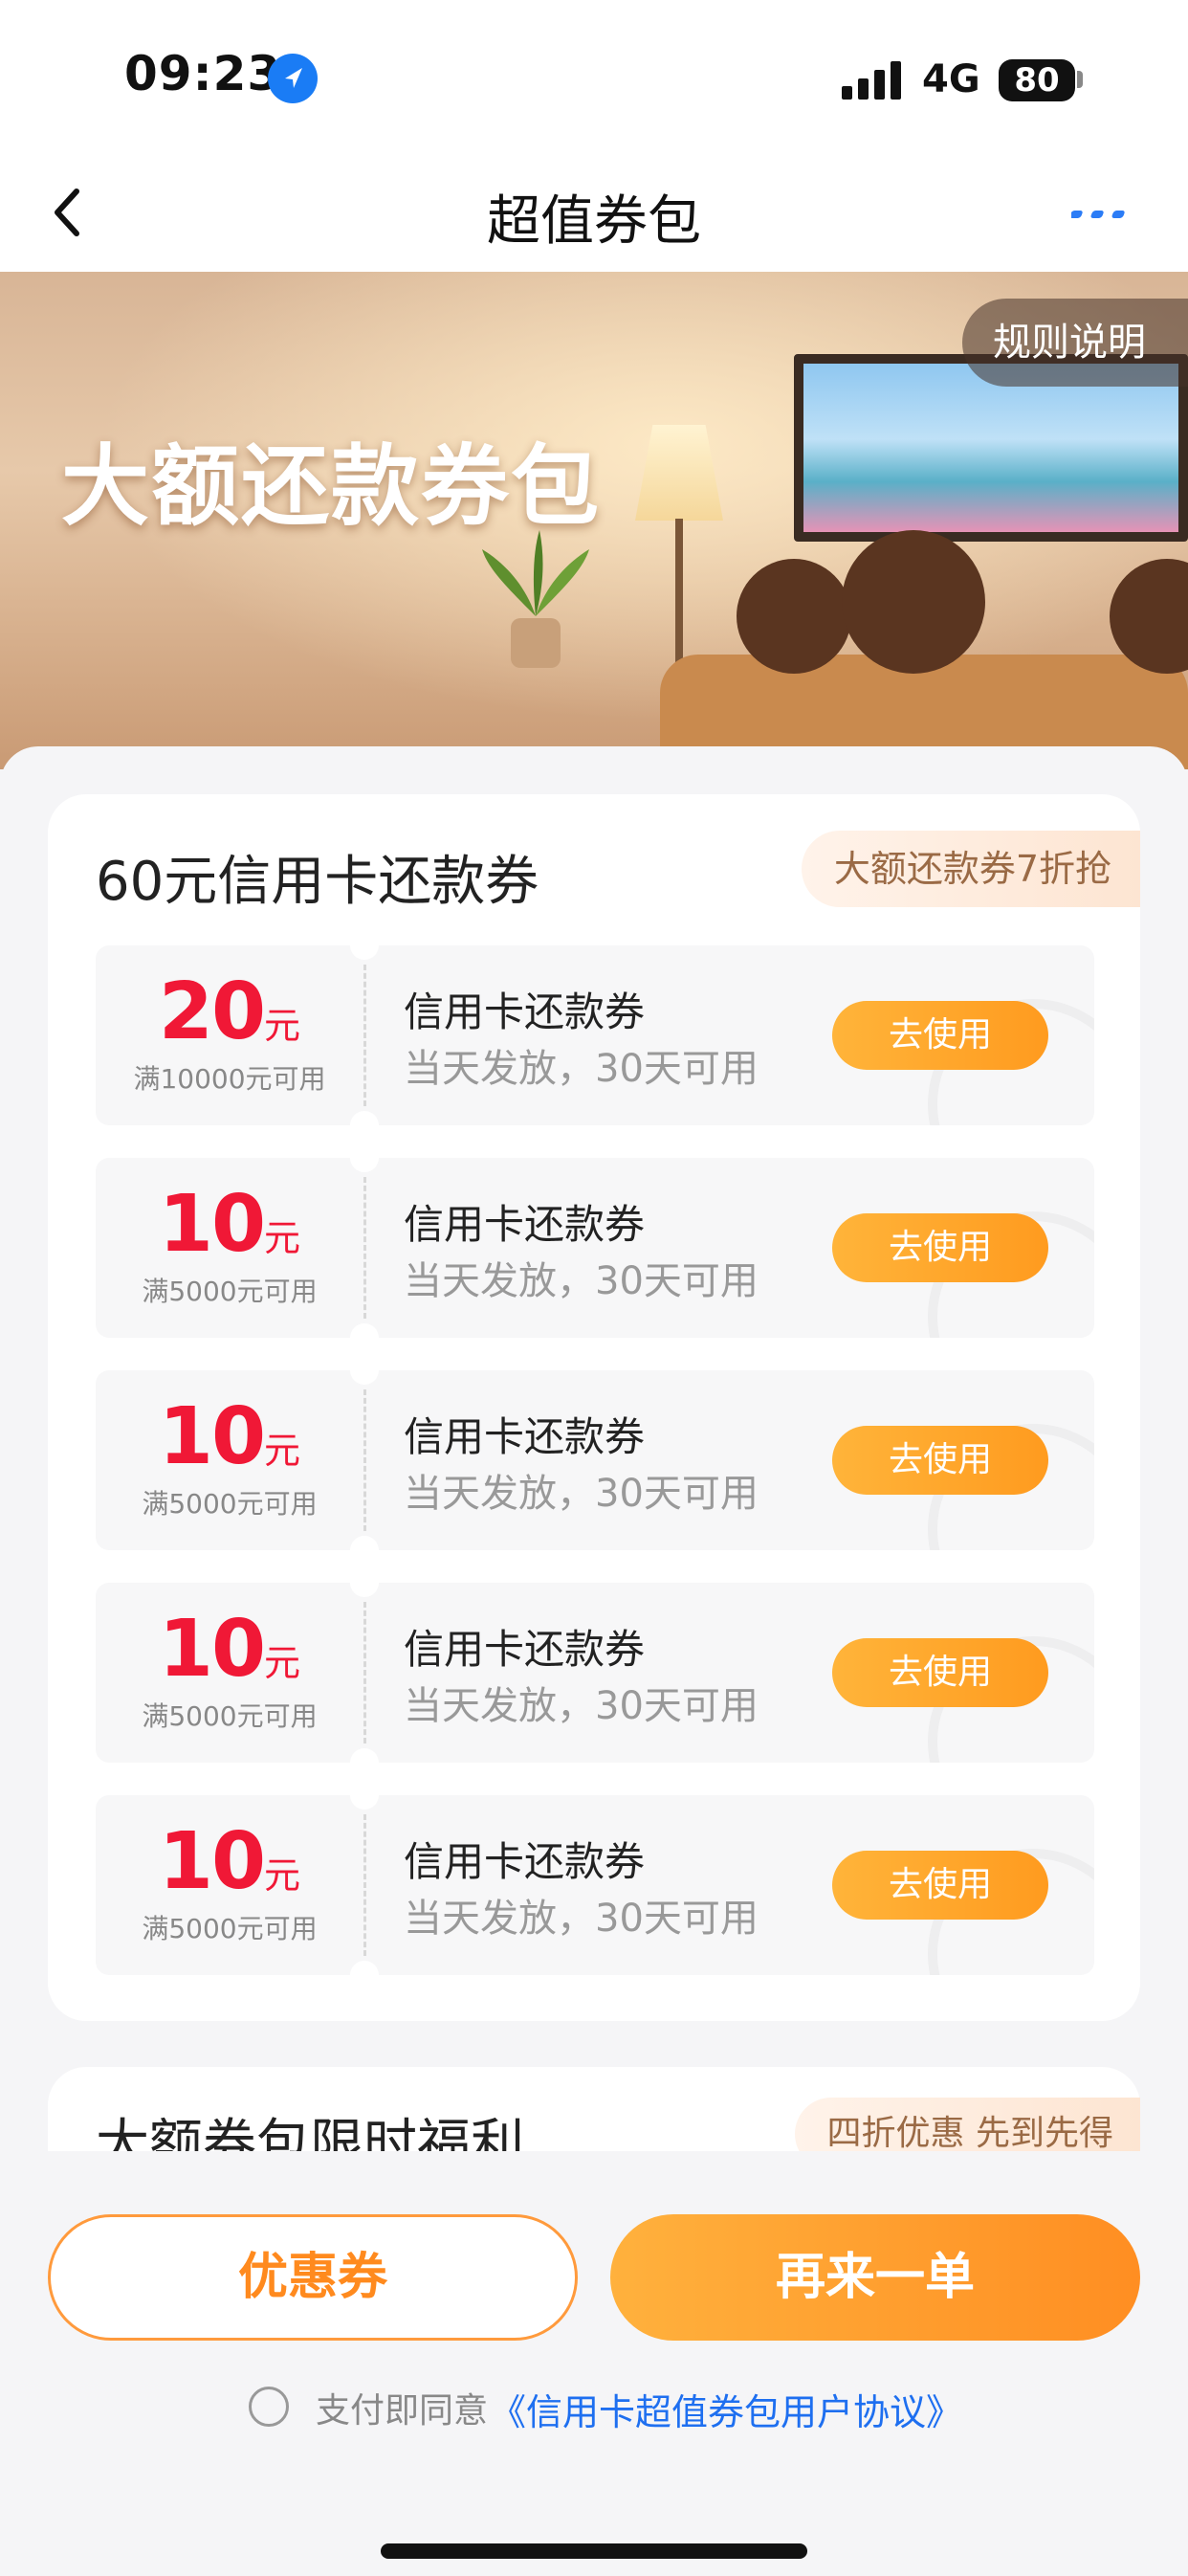 The width and height of the screenshot is (1188, 2576). I want to click on more-options-icon, so click(1102, 214).